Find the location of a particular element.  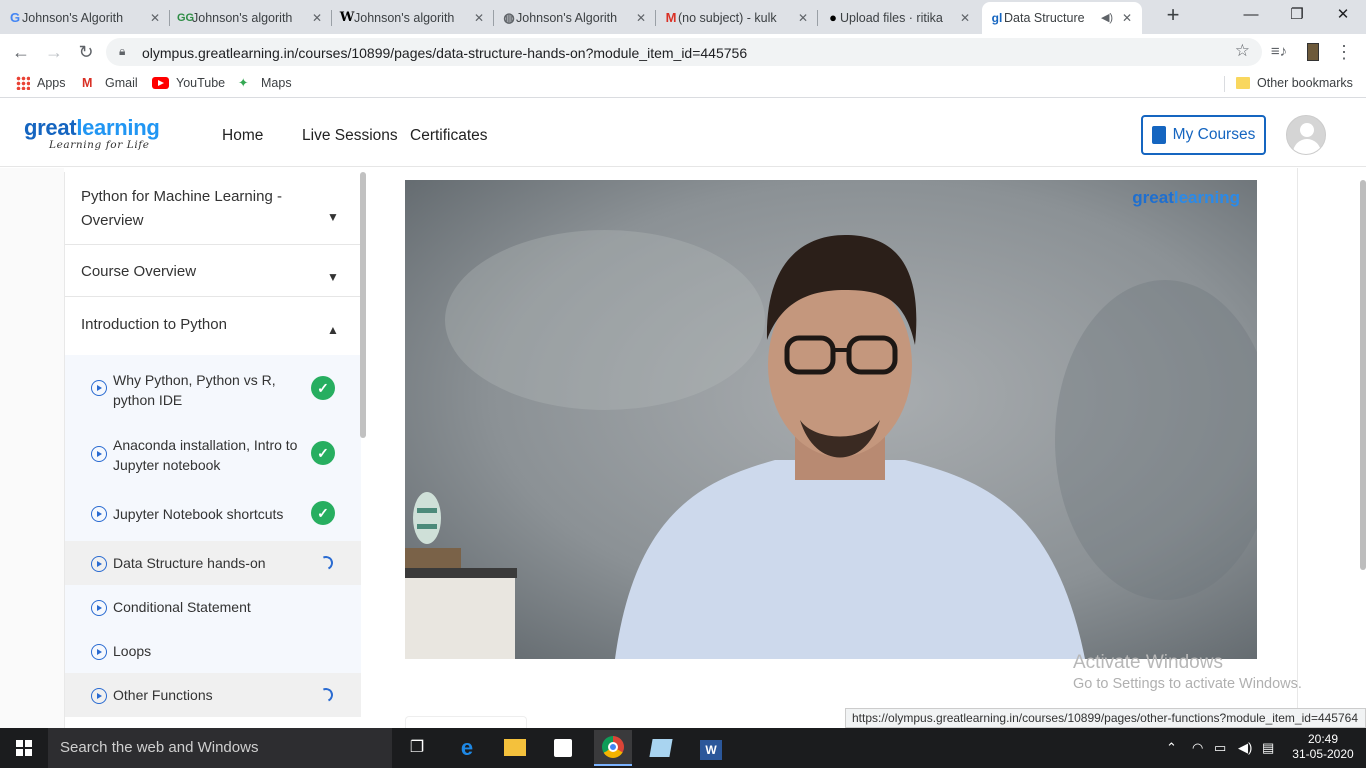

user-avatar is located at coordinates (1306, 135).